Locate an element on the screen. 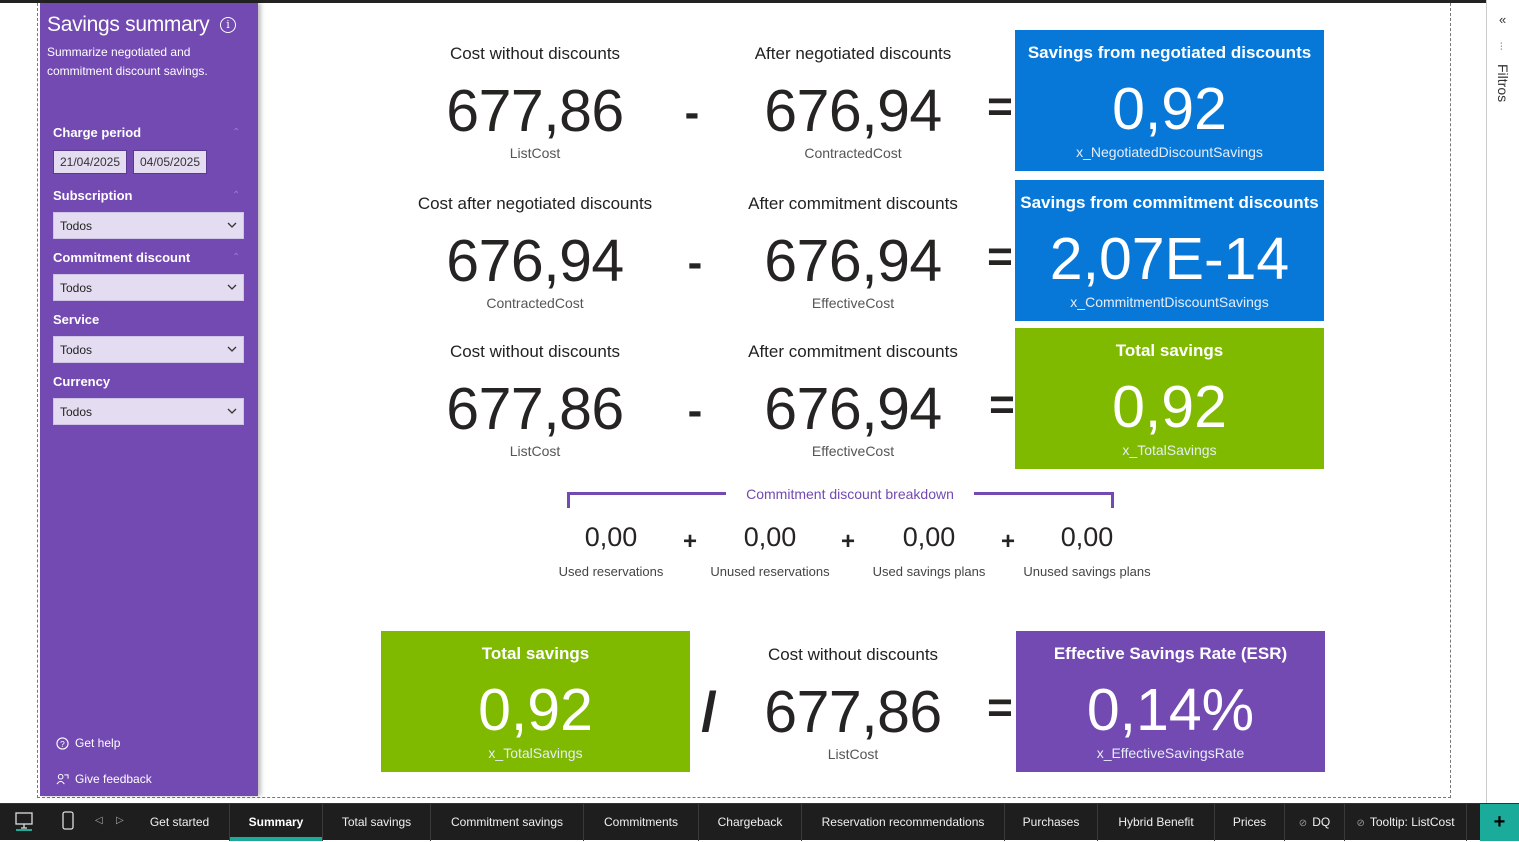  tab-hybrid-benefit: Hybrid Benefit is located at coordinates (1156, 822).